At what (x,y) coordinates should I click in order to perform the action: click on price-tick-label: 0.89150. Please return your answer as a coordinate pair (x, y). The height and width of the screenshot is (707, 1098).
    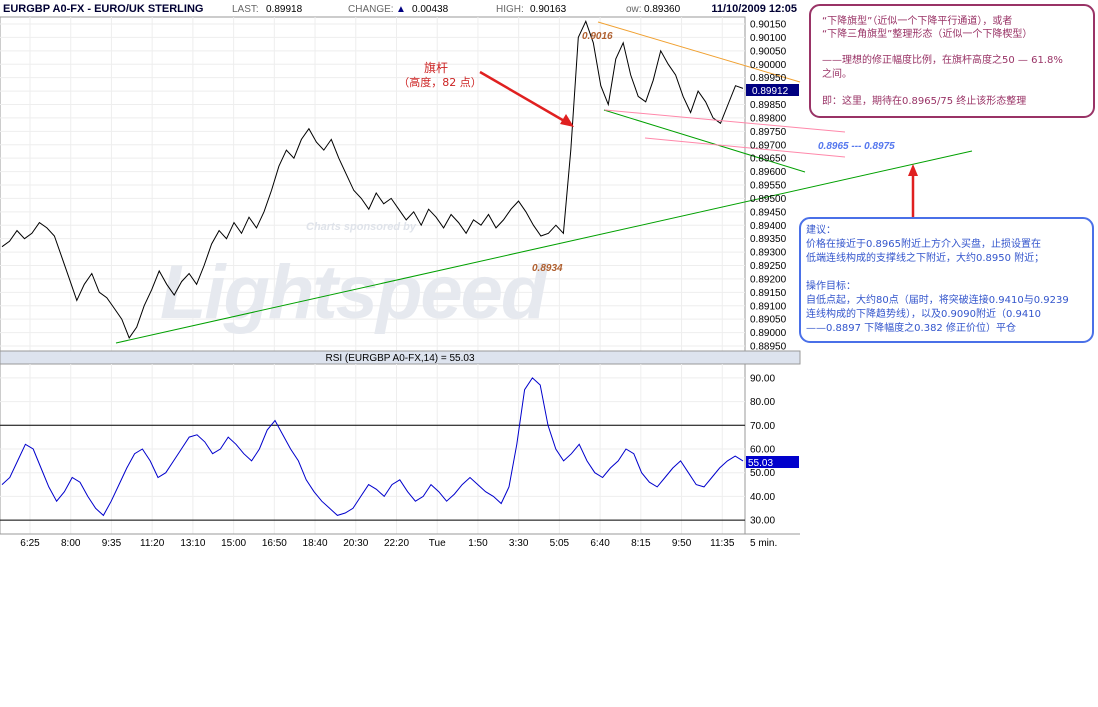
    Looking at the image, I should click on (768, 293).